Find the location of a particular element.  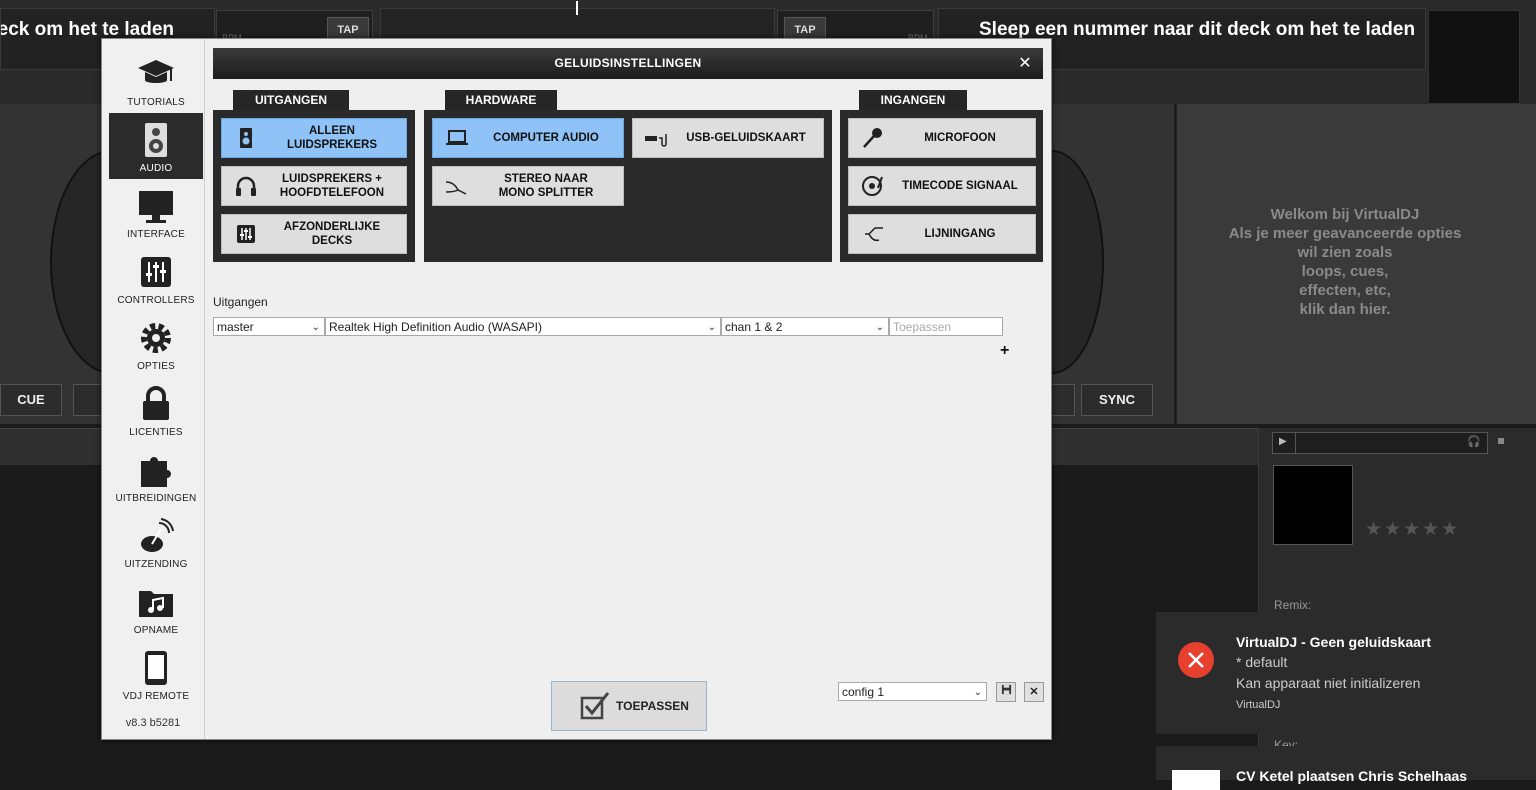

second-notification: CV Ketel plaatsen Chris Schelhaas is located at coordinates (1338, 768).